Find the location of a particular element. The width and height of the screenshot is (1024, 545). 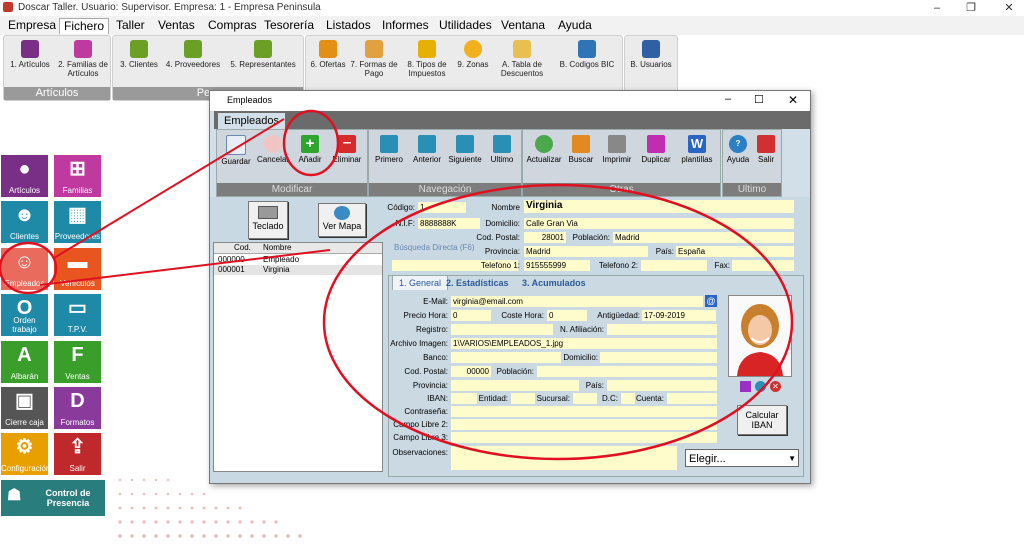

banco-pais-field is located at coordinates (662, 385).